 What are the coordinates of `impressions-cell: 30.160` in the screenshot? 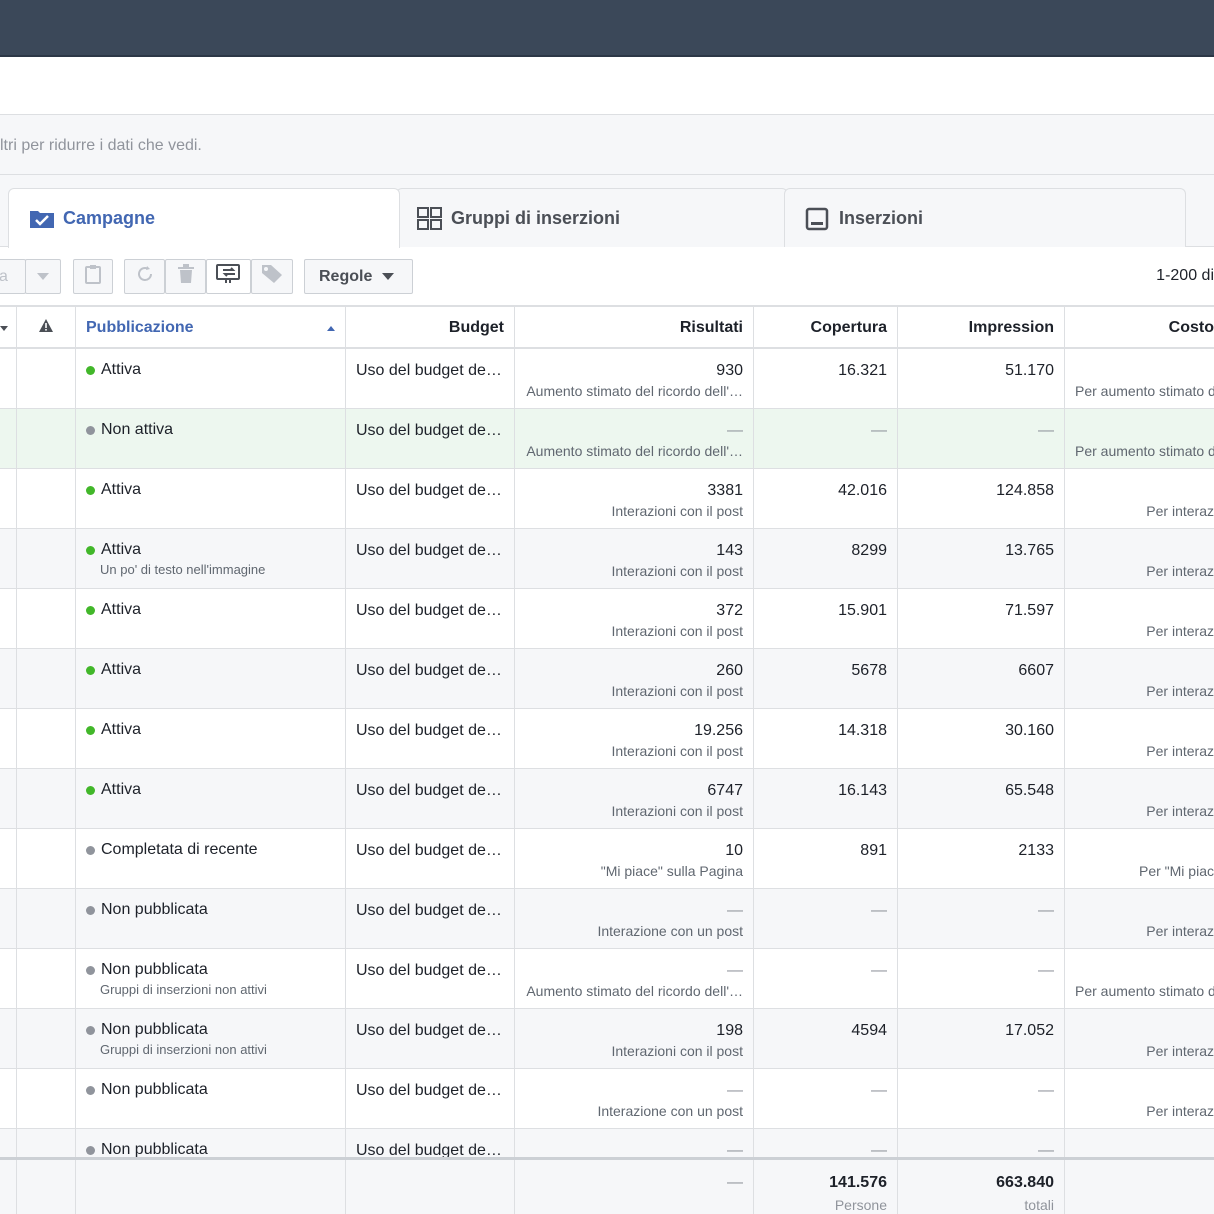 It's located at (981, 739).